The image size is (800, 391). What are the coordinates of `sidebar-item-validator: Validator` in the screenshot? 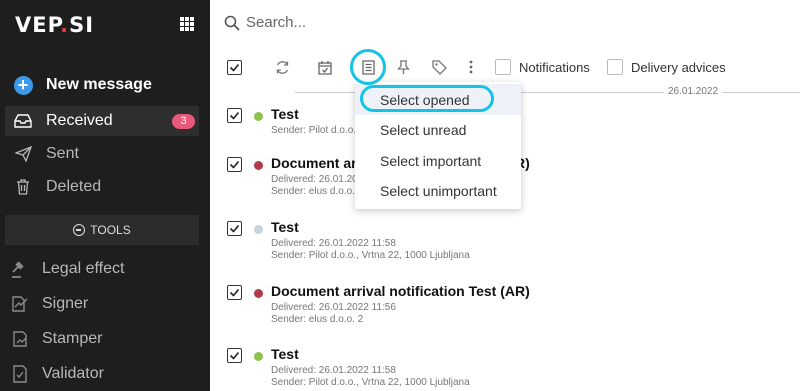 It's located at (105, 374).